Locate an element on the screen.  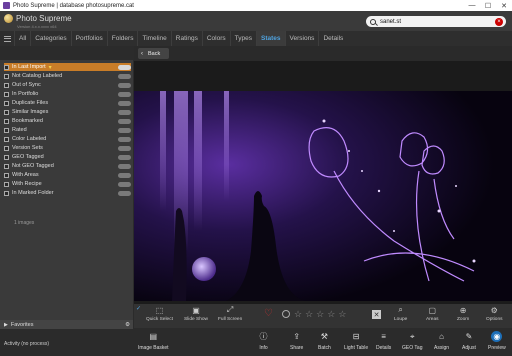
preview-button: ◉ Preview is located at coordinates (497, 341).